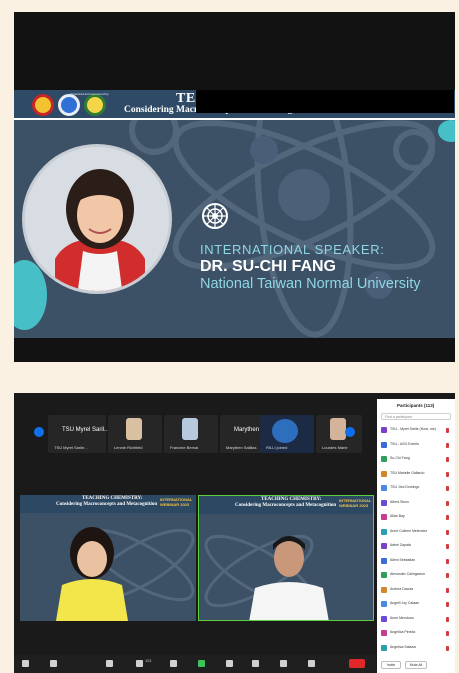 The height and width of the screenshot is (673, 459). What do you see at coordinates (397, 516) in the screenshot?
I see `participant-name: Allan Bay` at bounding box center [397, 516].